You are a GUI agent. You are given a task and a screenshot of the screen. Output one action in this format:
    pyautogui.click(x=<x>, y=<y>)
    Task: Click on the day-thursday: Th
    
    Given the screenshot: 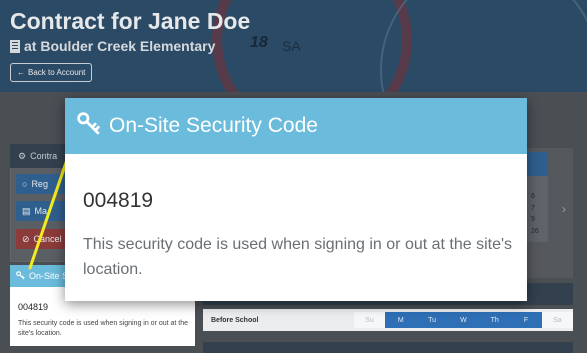 What is the action you would take?
    pyautogui.click(x=495, y=320)
    